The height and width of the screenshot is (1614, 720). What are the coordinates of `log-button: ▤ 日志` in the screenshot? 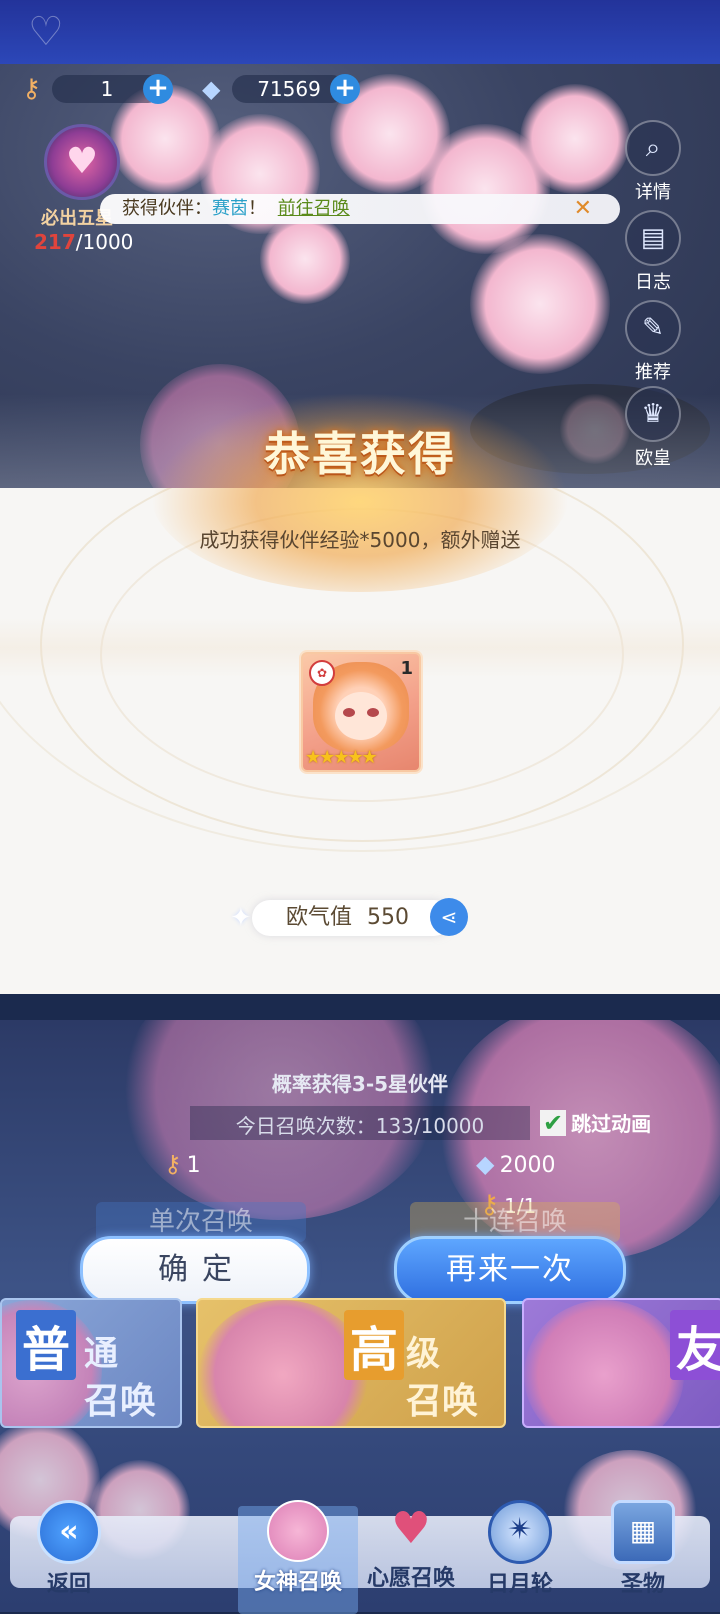 It's located at (653, 252).